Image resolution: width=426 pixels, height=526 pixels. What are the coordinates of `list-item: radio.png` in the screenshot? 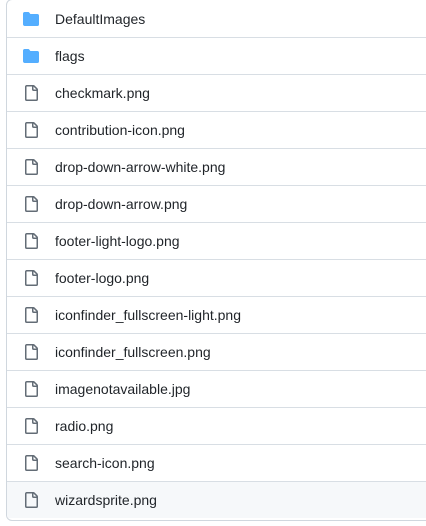 It's located at (216, 425).